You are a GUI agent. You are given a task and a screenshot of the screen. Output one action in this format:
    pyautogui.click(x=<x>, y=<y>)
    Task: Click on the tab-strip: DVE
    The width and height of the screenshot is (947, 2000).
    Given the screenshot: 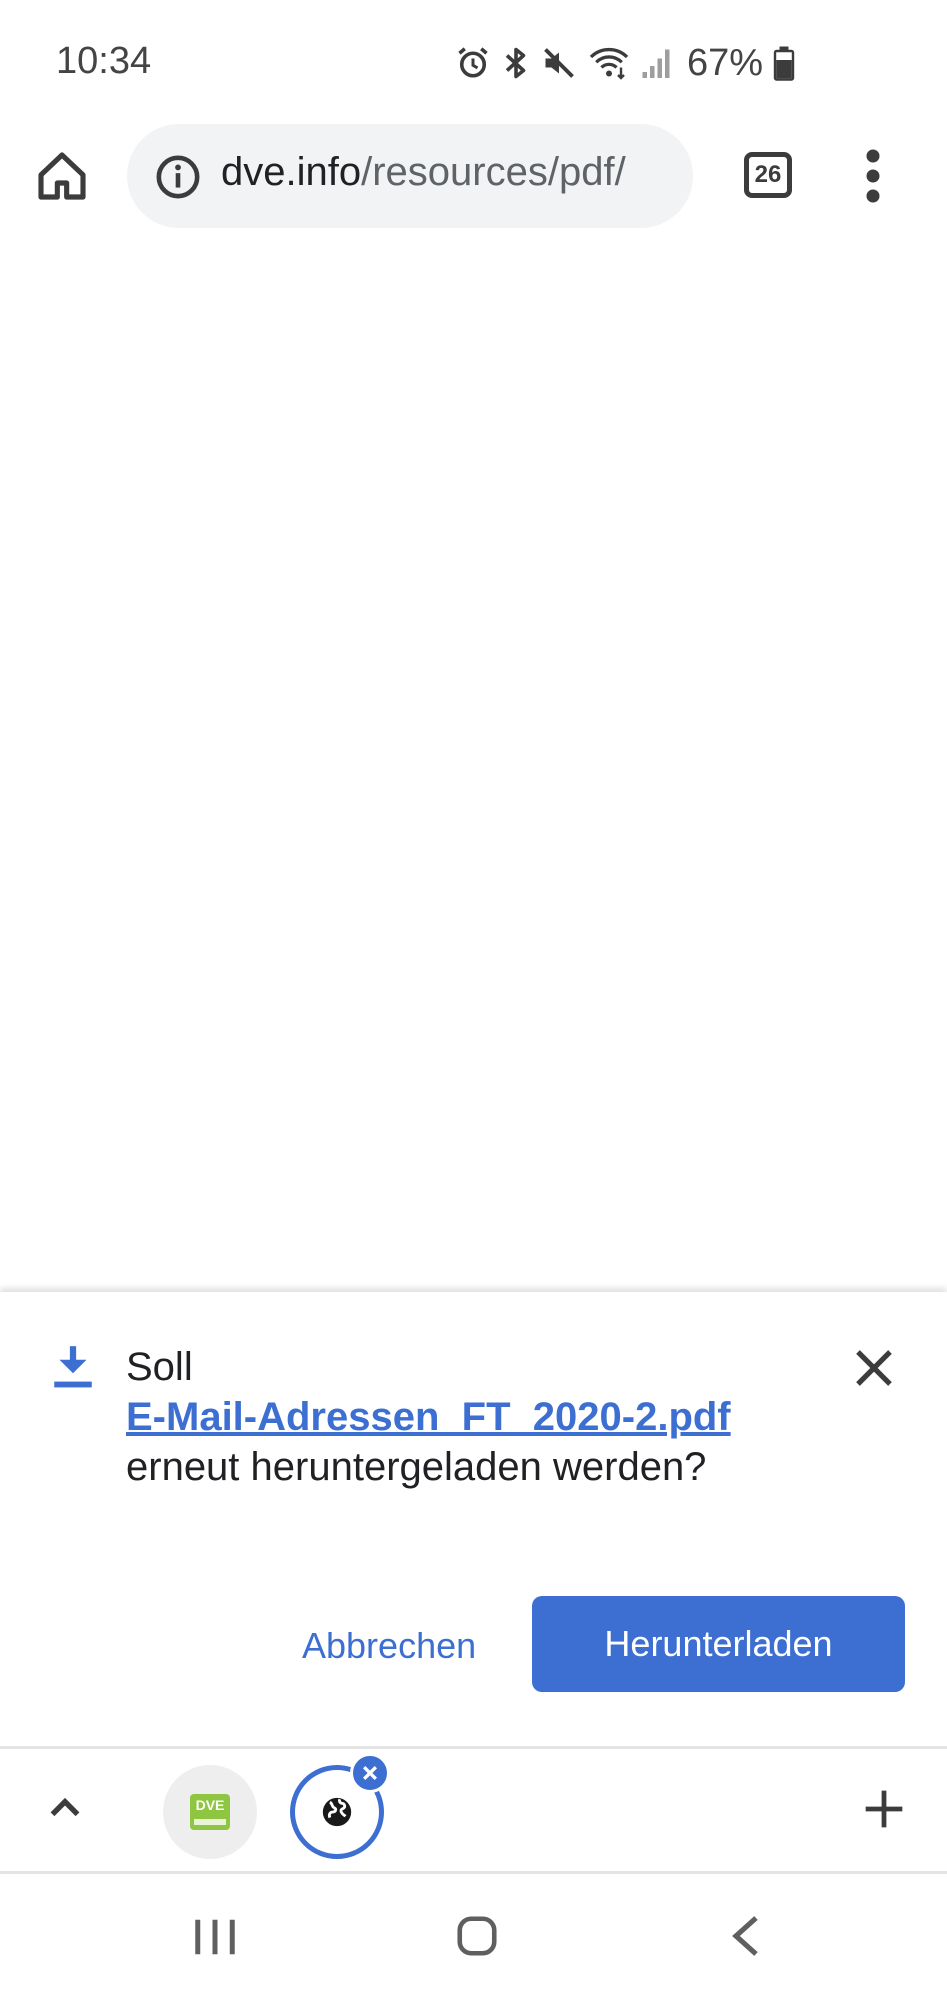 What is the action you would take?
    pyautogui.click(x=473, y=1810)
    